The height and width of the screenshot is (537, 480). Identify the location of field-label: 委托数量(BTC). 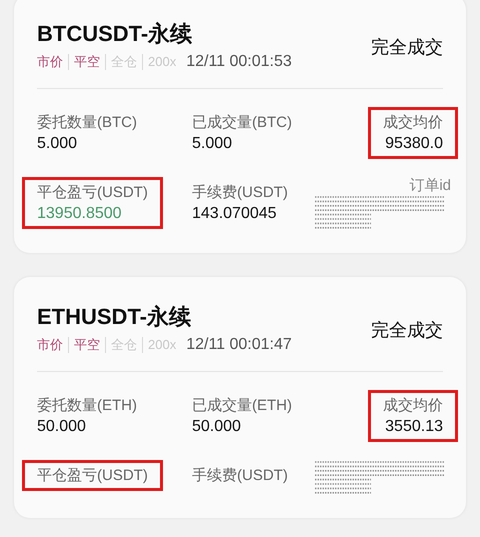
(87, 123).